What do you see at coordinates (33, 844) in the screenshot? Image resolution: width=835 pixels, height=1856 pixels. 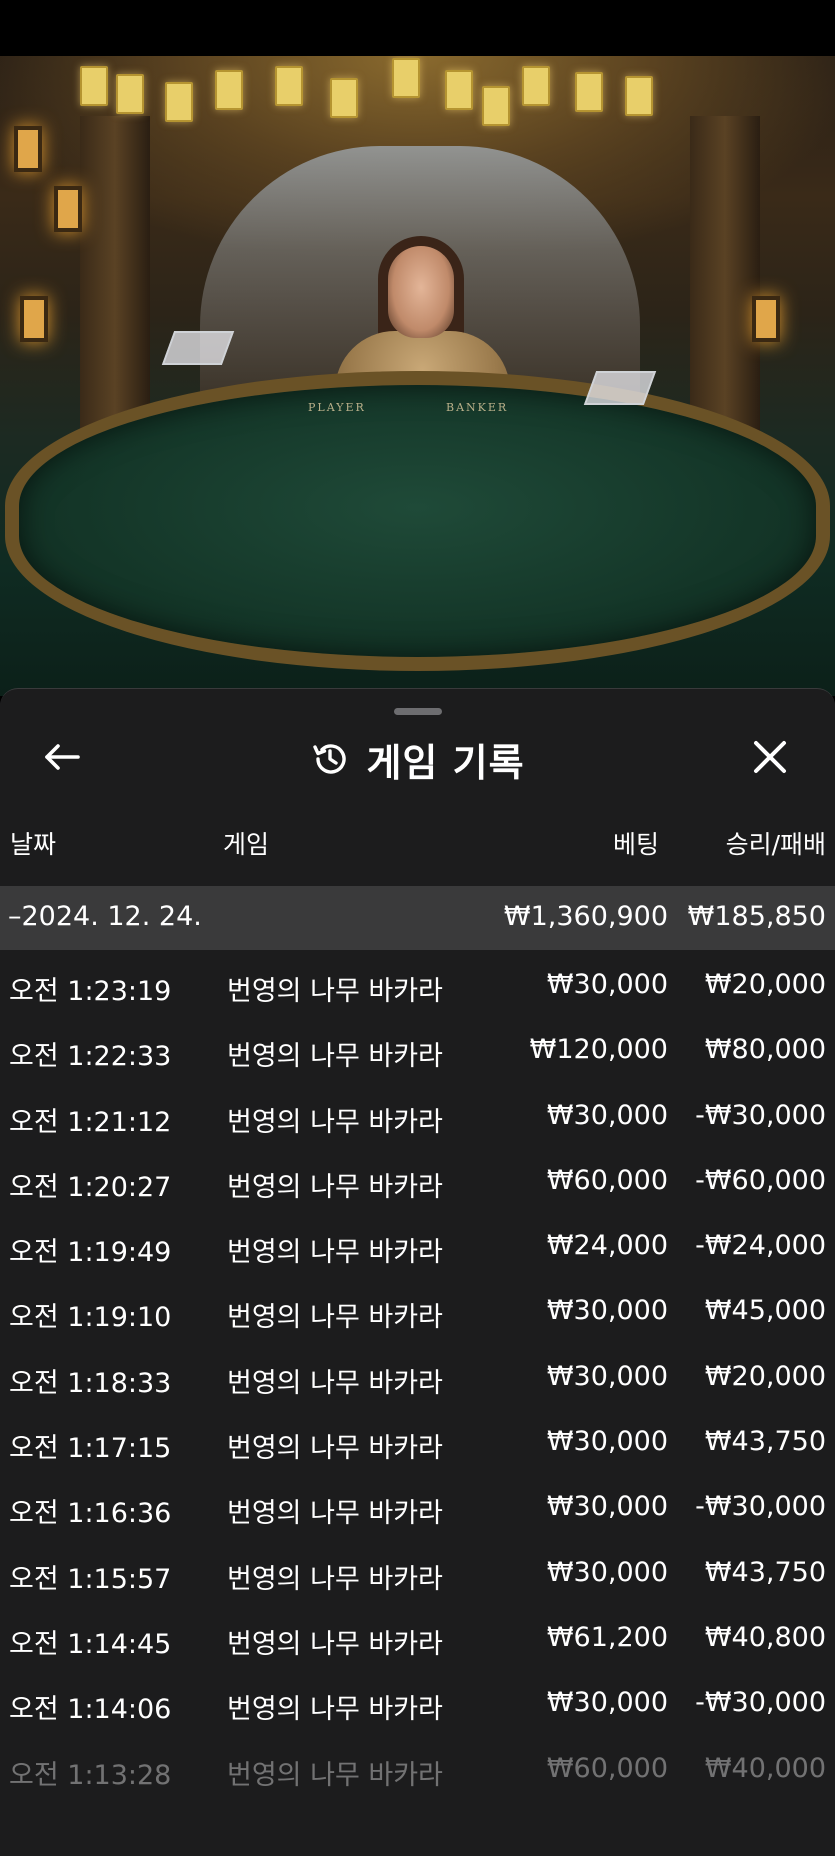 I see `column-header-date: 날짜` at bounding box center [33, 844].